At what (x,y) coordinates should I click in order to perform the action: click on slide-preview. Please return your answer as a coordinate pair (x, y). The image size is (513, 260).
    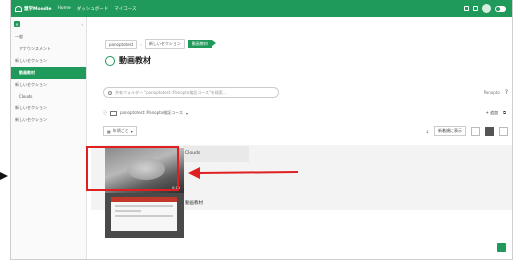
    Looking at the image, I should click on (144, 214).